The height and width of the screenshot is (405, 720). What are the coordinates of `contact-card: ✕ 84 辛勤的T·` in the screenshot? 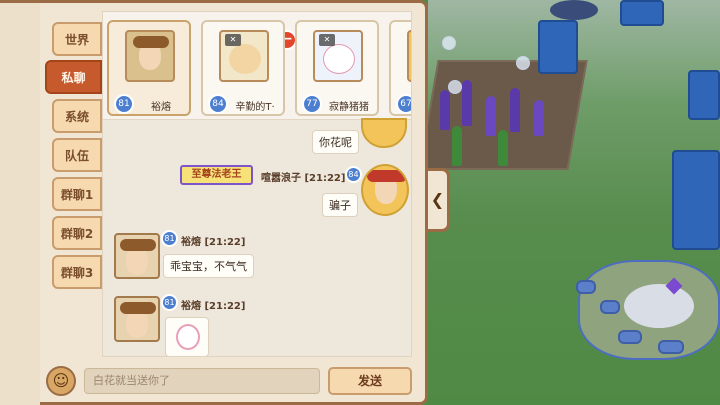 It's located at (243, 68).